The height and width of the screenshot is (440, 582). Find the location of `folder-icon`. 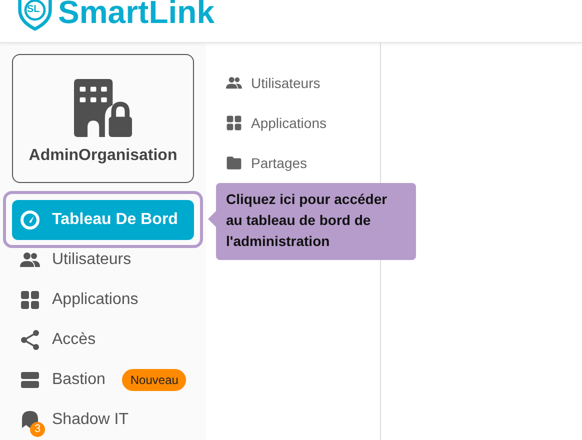

folder-icon is located at coordinates (234, 163).